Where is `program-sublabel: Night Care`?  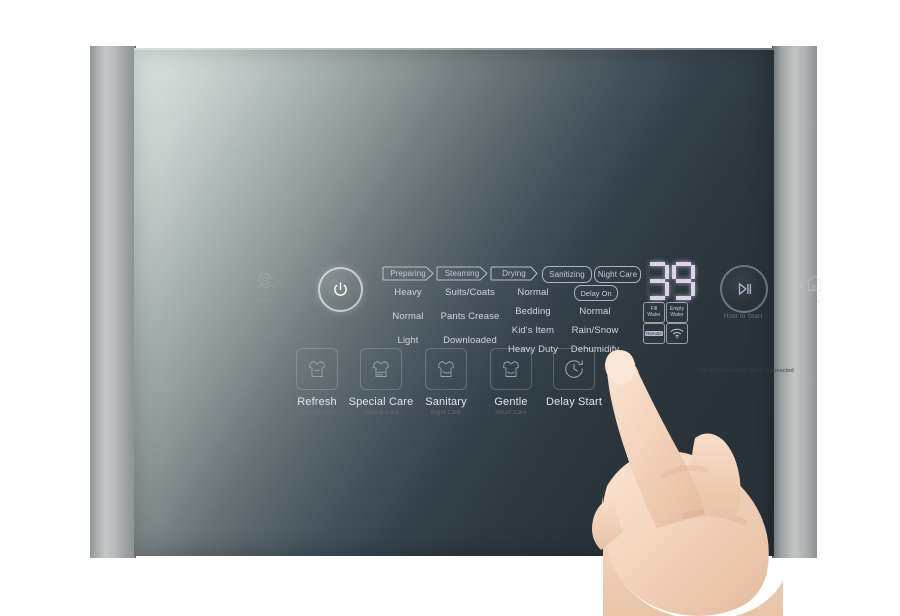
program-sublabel: Night Care is located at coordinates (446, 413).